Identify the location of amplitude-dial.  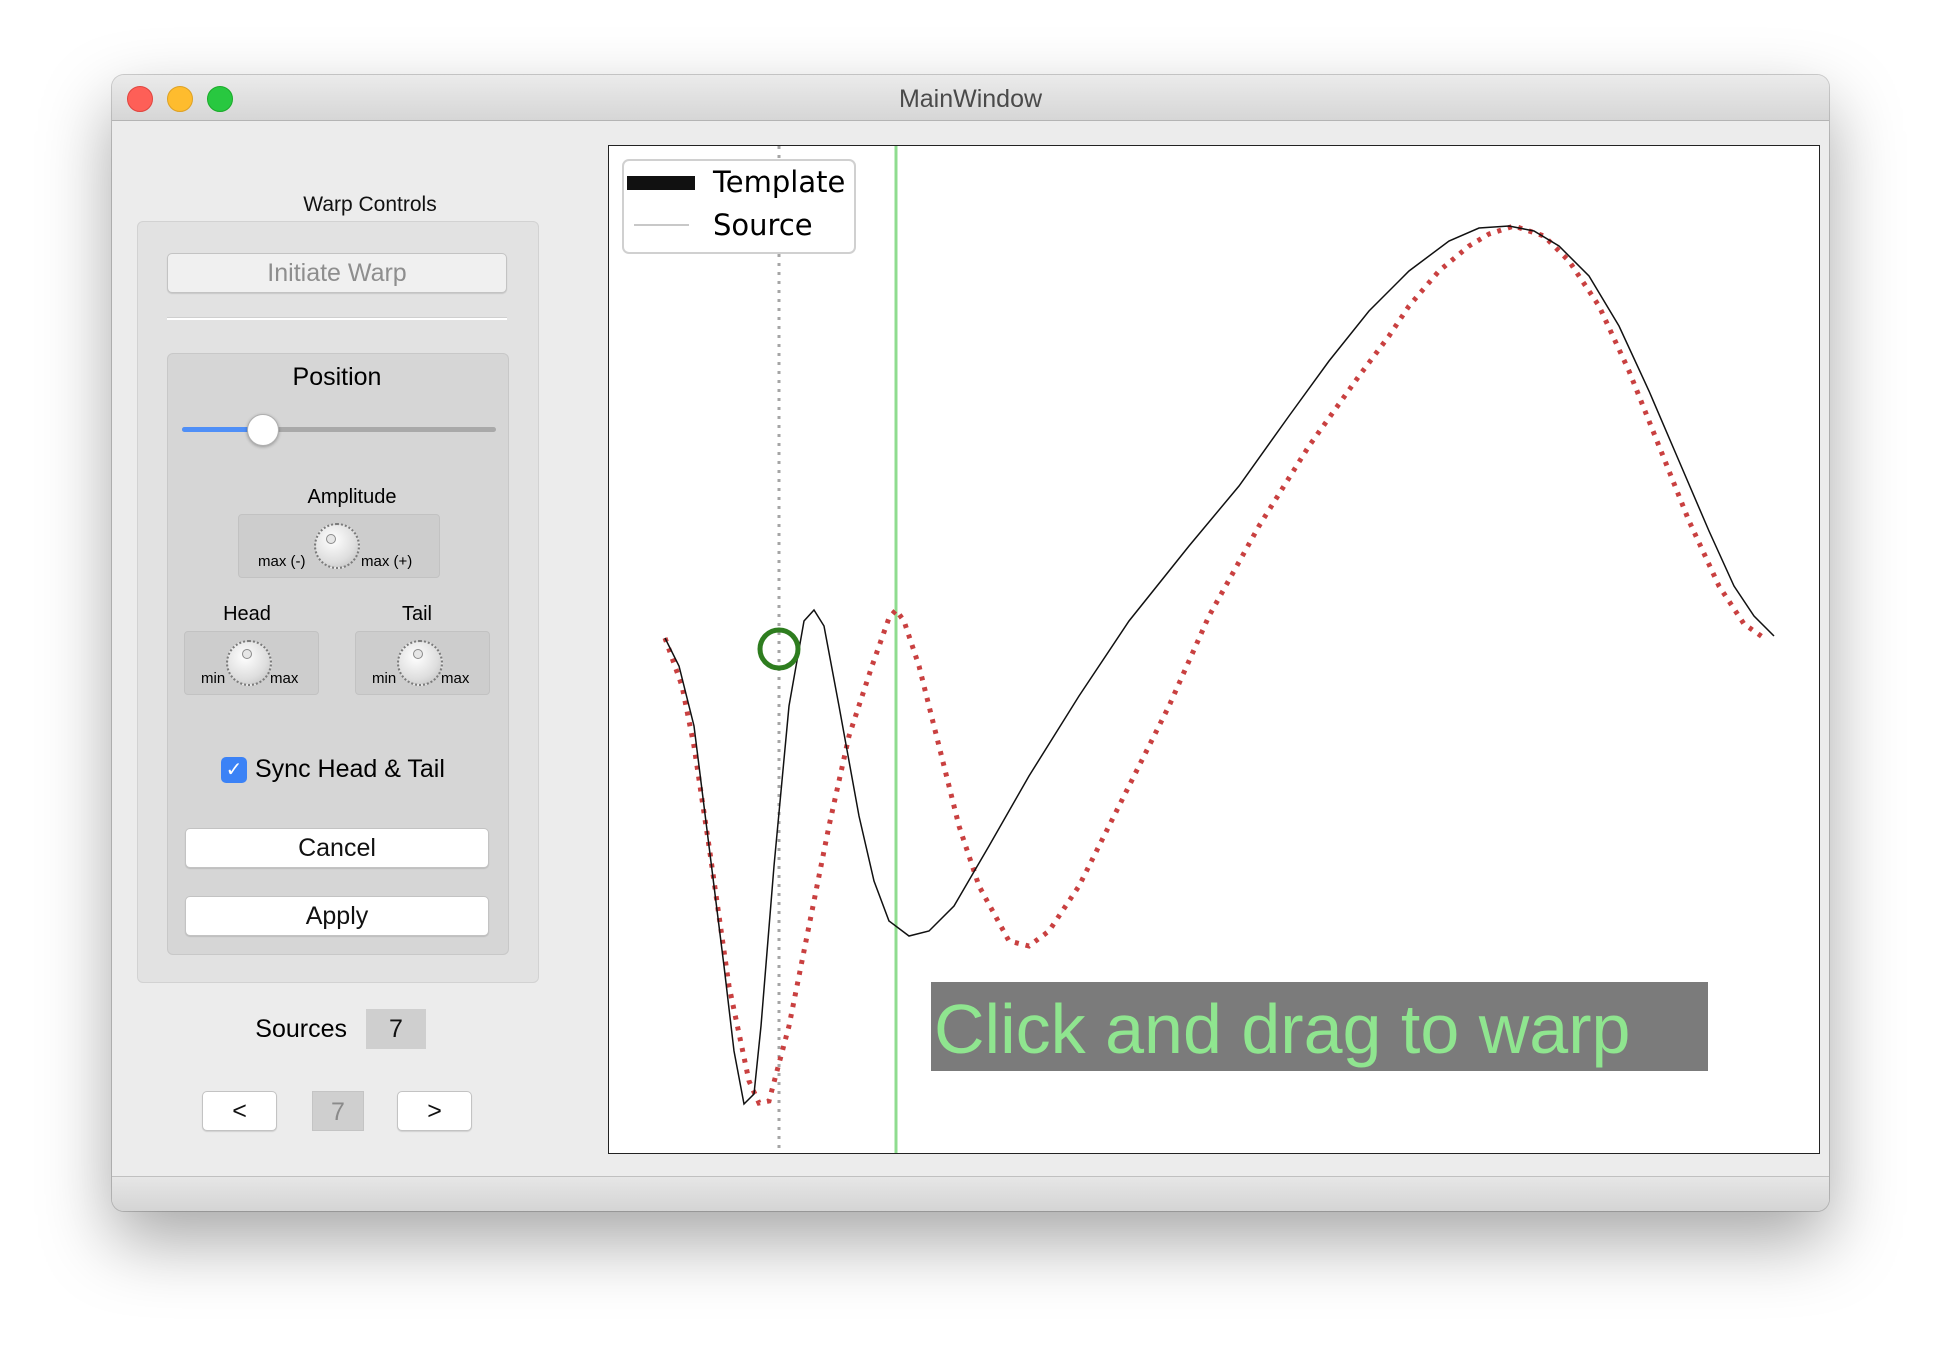
(337, 546).